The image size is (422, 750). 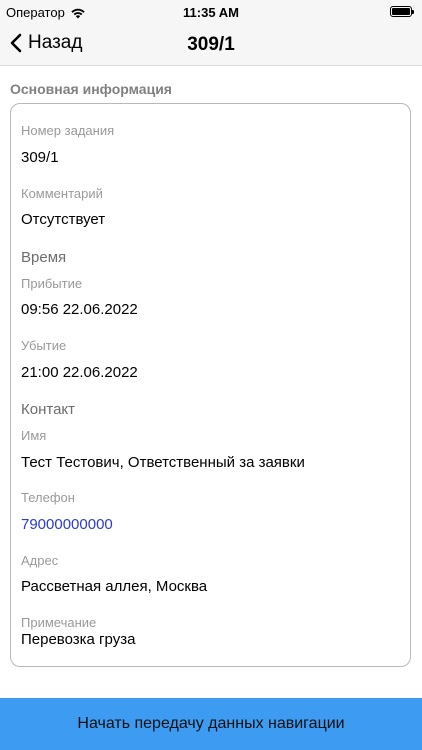 What do you see at coordinates (44, 257) in the screenshot?
I see `time-group-title: Время` at bounding box center [44, 257].